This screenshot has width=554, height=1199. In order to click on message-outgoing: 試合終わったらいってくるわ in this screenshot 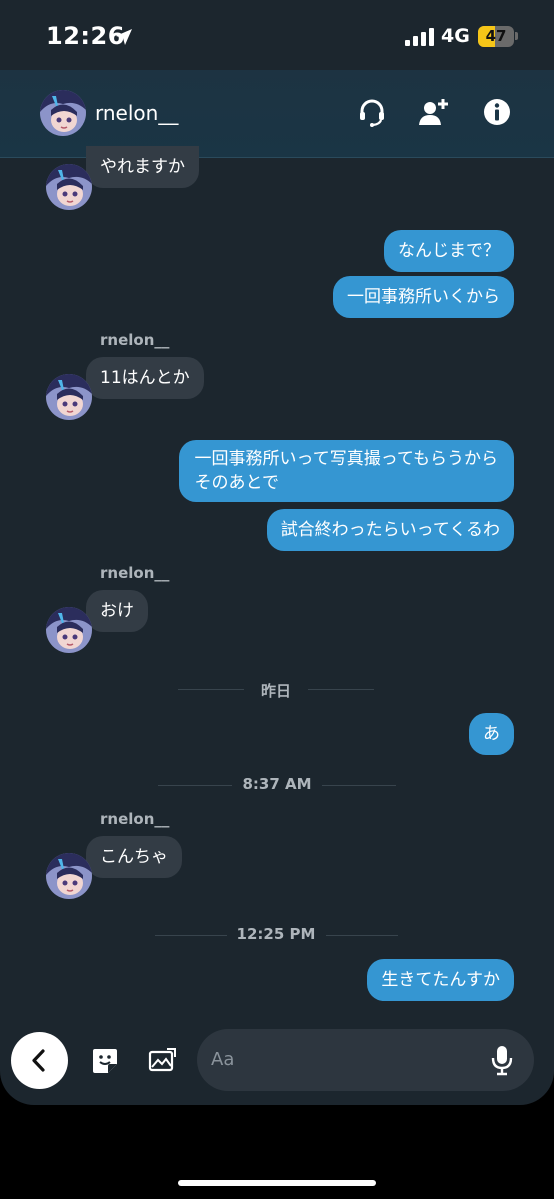, I will do `click(390, 530)`.